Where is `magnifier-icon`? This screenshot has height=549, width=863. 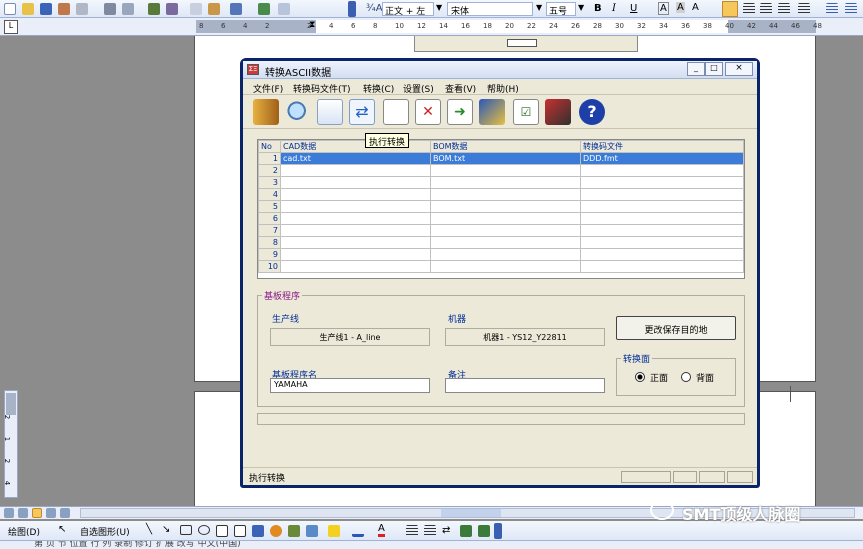 magnifier-icon is located at coordinates (298, 112).